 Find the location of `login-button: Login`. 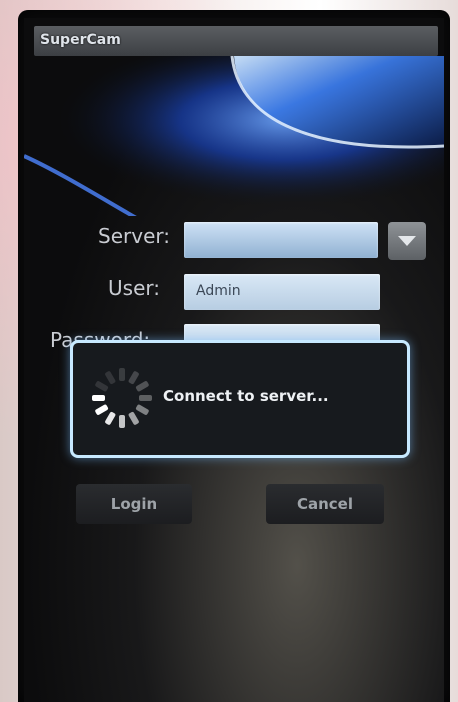

login-button: Login is located at coordinates (134, 504).